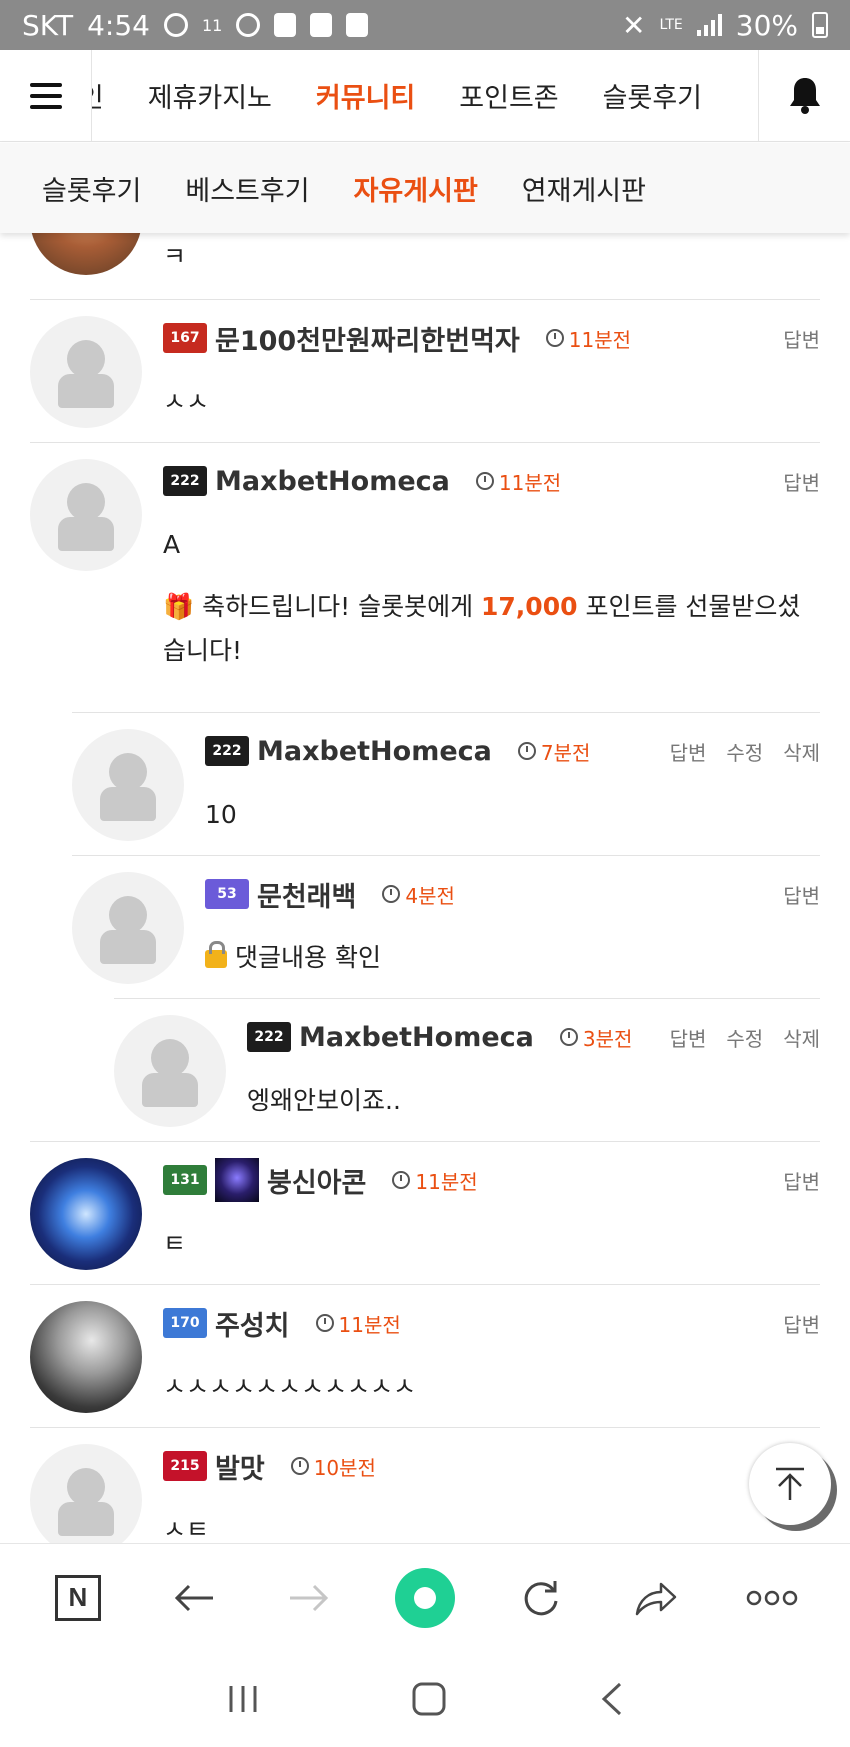 The width and height of the screenshot is (850, 1747). What do you see at coordinates (512, 958) in the screenshot?
I see `comment-text-secret: 댓글내용 확인` at bounding box center [512, 958].